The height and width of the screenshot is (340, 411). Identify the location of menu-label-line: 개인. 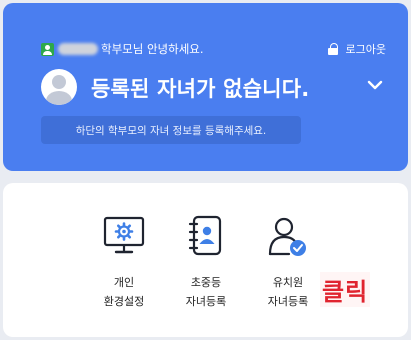
(124, 282).